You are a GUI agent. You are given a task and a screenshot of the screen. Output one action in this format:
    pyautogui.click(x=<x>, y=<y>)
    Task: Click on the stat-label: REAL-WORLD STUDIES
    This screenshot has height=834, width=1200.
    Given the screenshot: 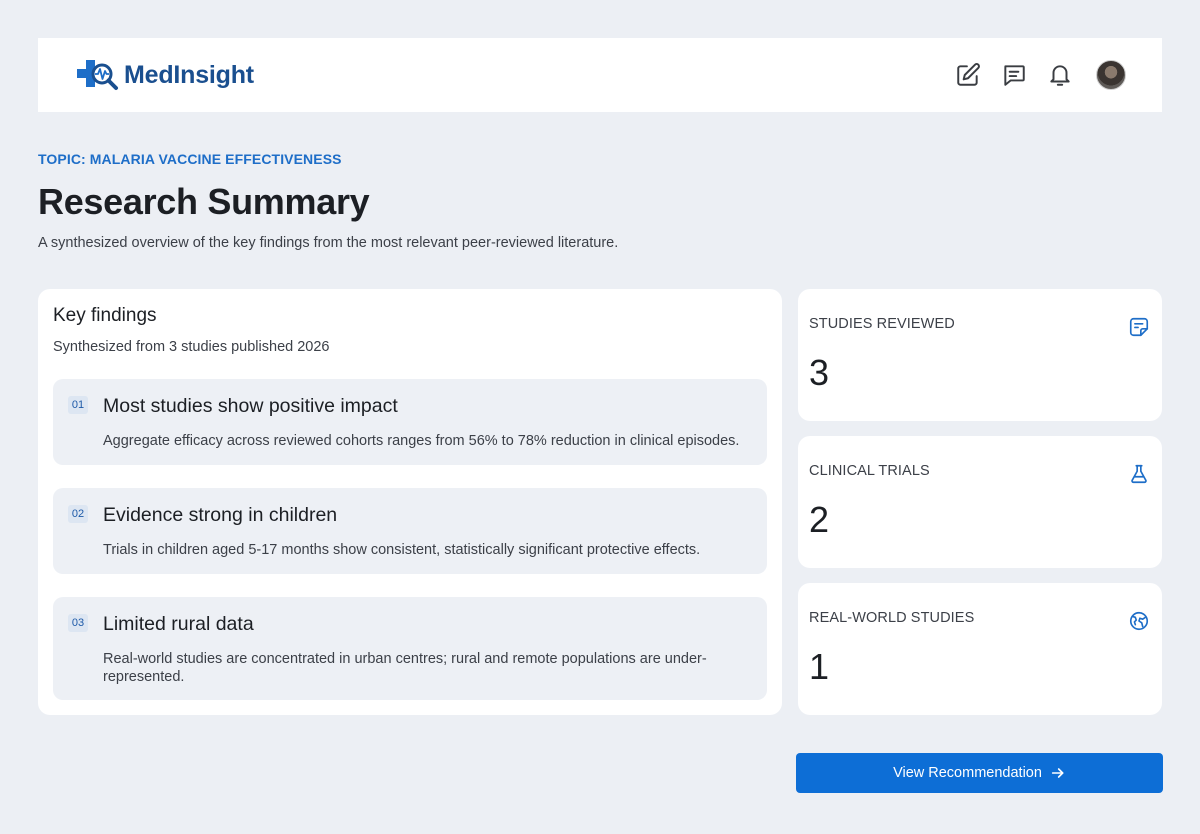 What is the action you would take?
    pyautogui.click(x=892, y=618)
    